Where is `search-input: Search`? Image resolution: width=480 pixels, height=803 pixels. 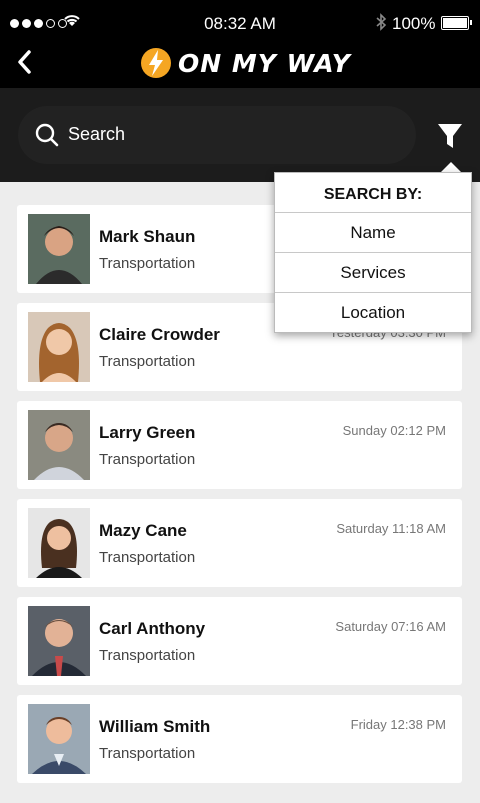 search-input: Search is located at coordinates (217, 135).